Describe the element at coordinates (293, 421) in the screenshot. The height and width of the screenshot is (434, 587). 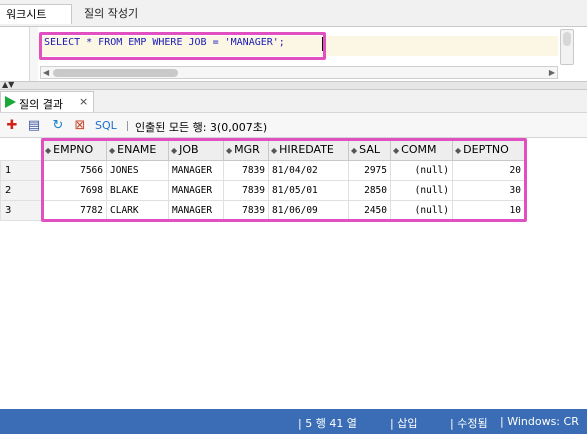
I see `status-bar: | 5 행 41 열 | 삽입 | 수정됨 | Windows: CR` at that location.